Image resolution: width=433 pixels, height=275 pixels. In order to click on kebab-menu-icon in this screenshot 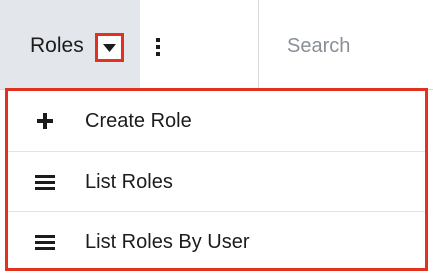, I will do `click(158, 47)`.